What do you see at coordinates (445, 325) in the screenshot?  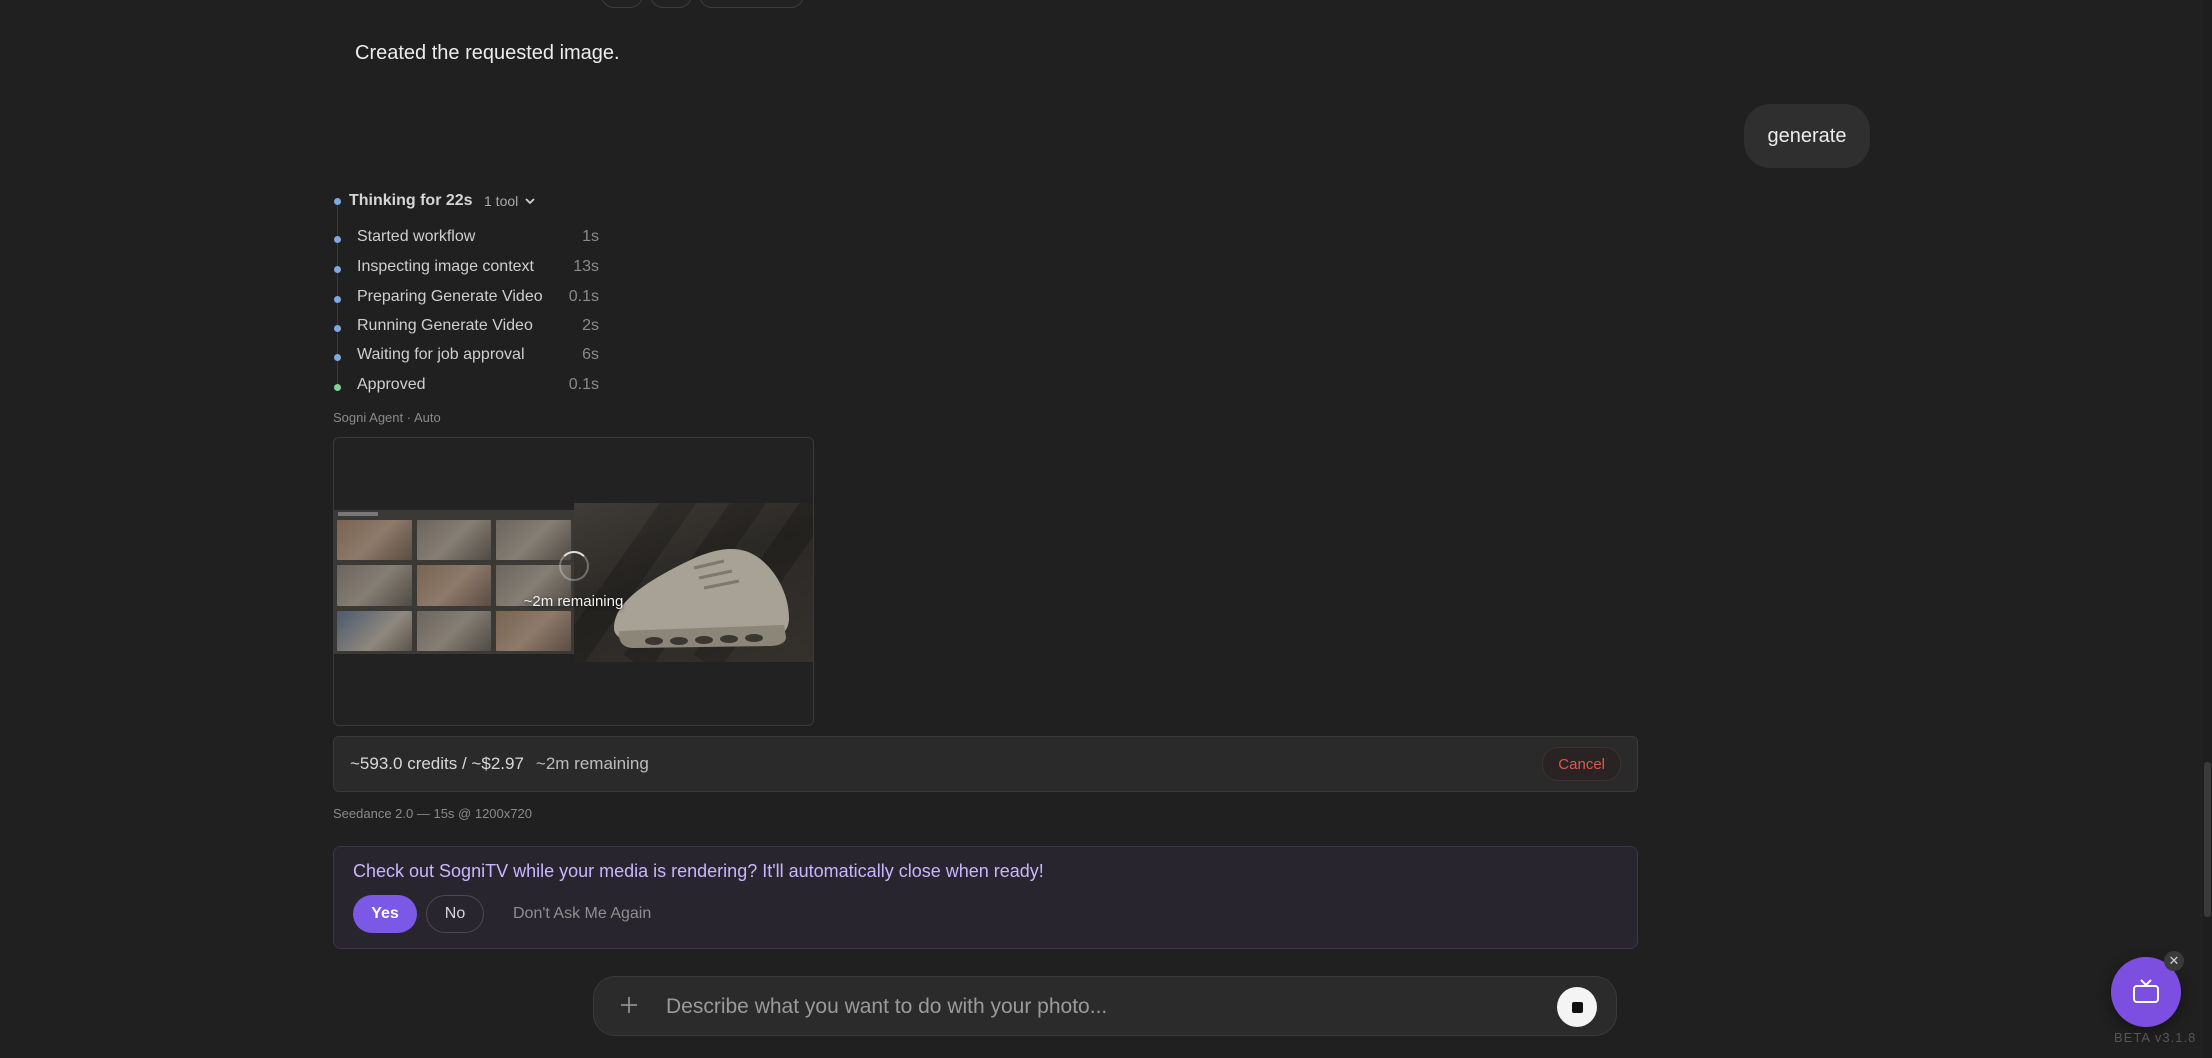 I see `step-label: Running Generate Video` at bounding box center [445, 325].